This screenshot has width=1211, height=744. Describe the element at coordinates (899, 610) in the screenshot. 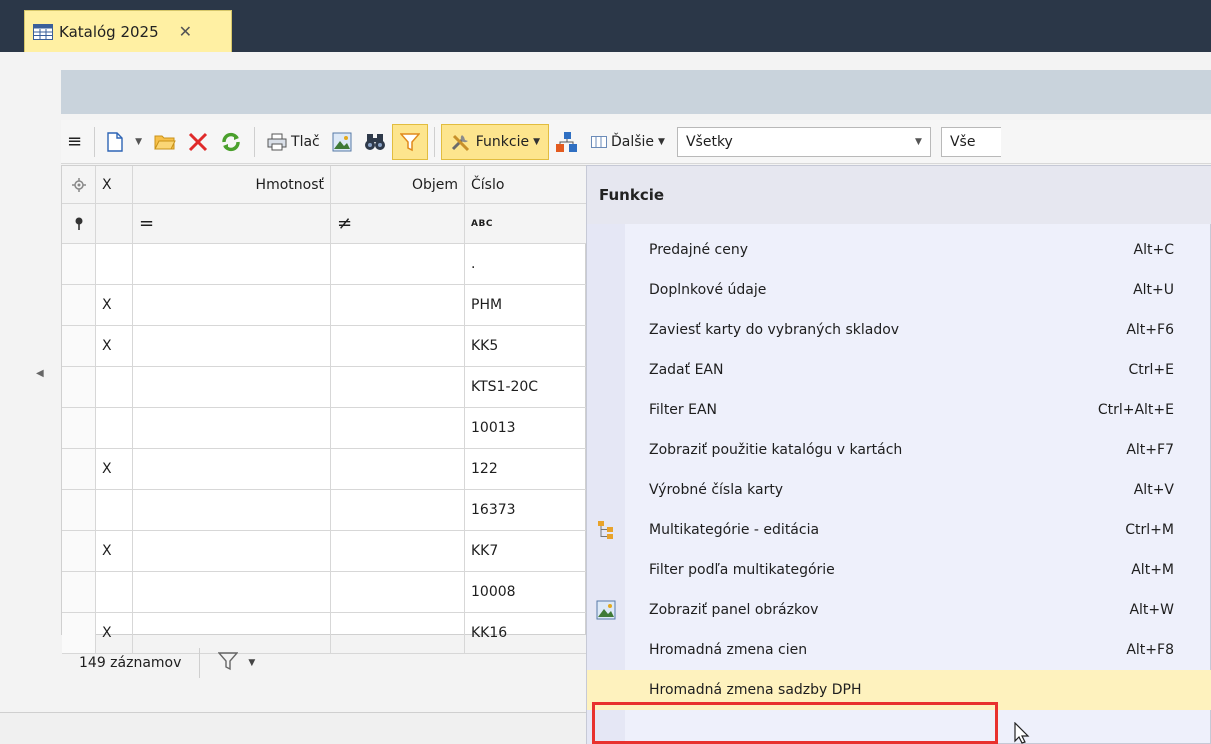

I see `menu-item: Zobraziť panel obrázkov Alt+W` at that location.